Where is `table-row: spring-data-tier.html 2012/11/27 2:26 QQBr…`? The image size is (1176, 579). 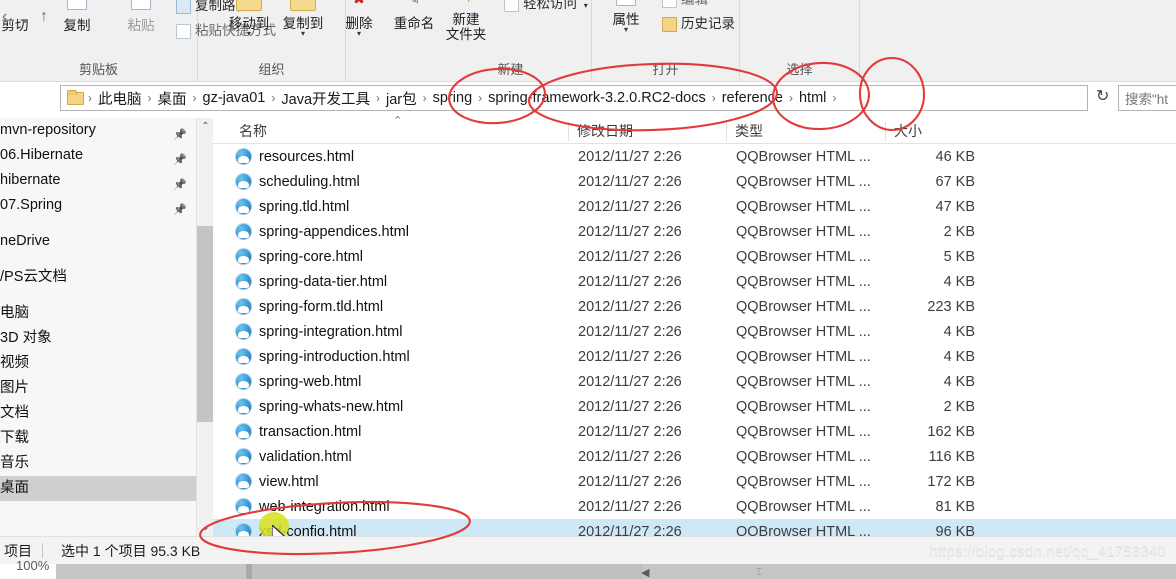
table-row: spring-data-tier.html 2012/11/27 2:26 QQBr… is located at coordinates (694, 281).